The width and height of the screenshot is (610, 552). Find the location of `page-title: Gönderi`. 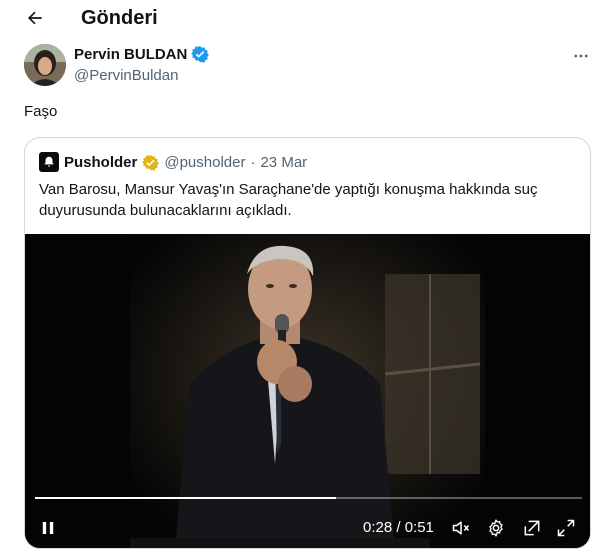

page-title: Gönderi is located at coordinates (119, 18).